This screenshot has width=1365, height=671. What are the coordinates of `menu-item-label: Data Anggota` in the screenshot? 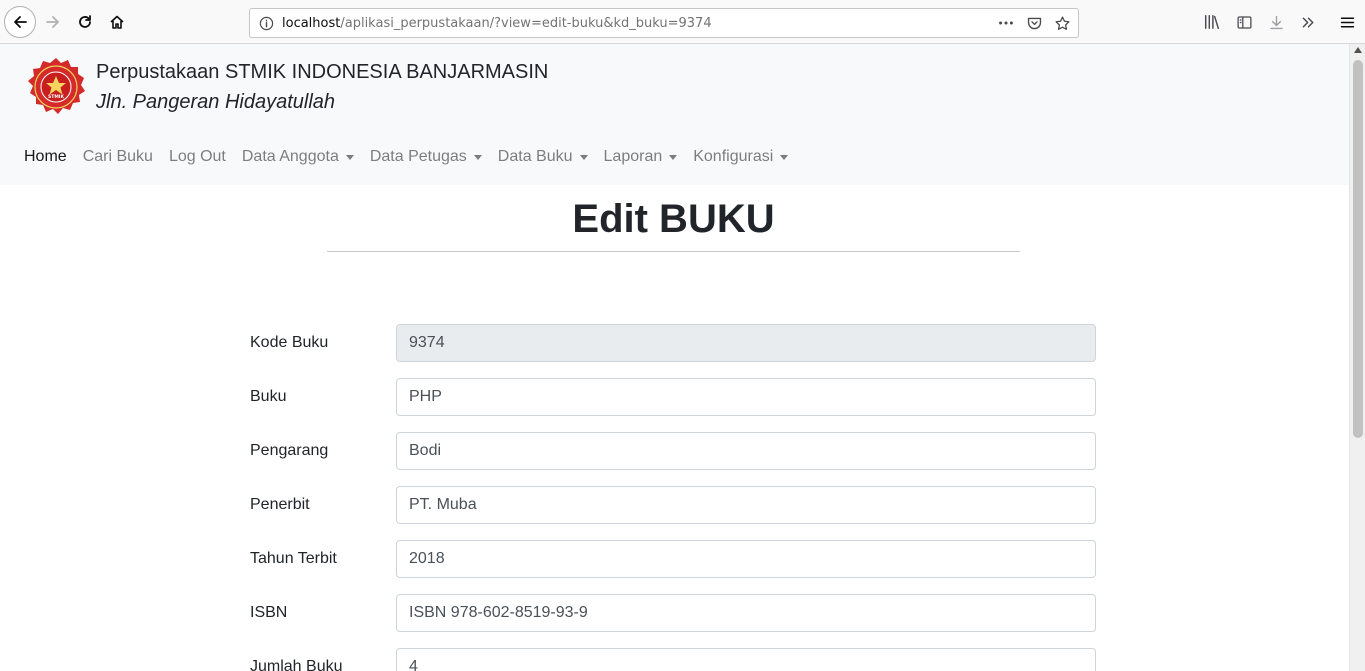 It's located at (290, 156).